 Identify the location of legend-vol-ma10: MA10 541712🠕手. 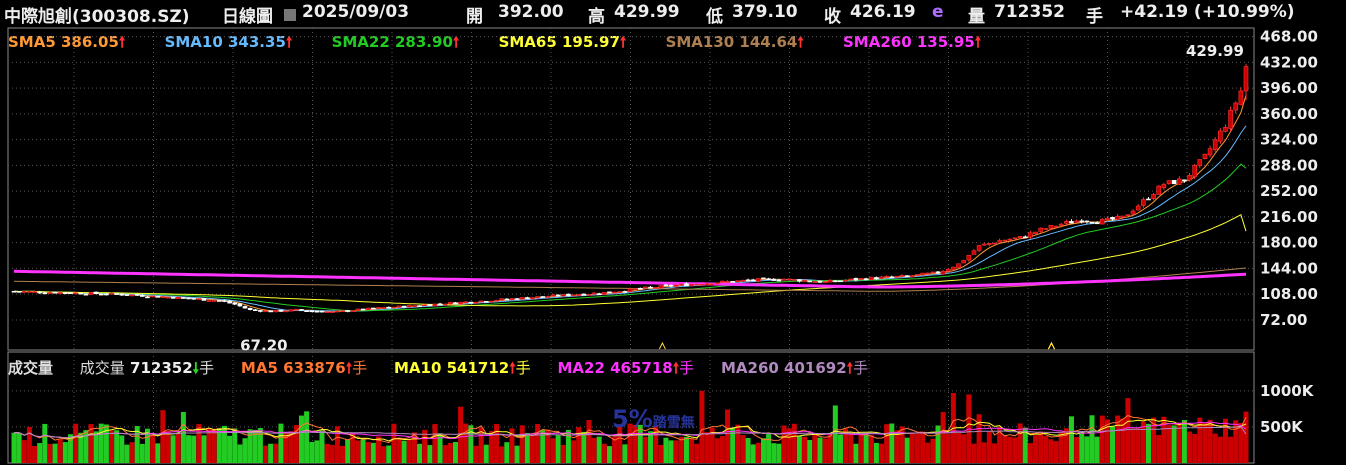
(462, 368).